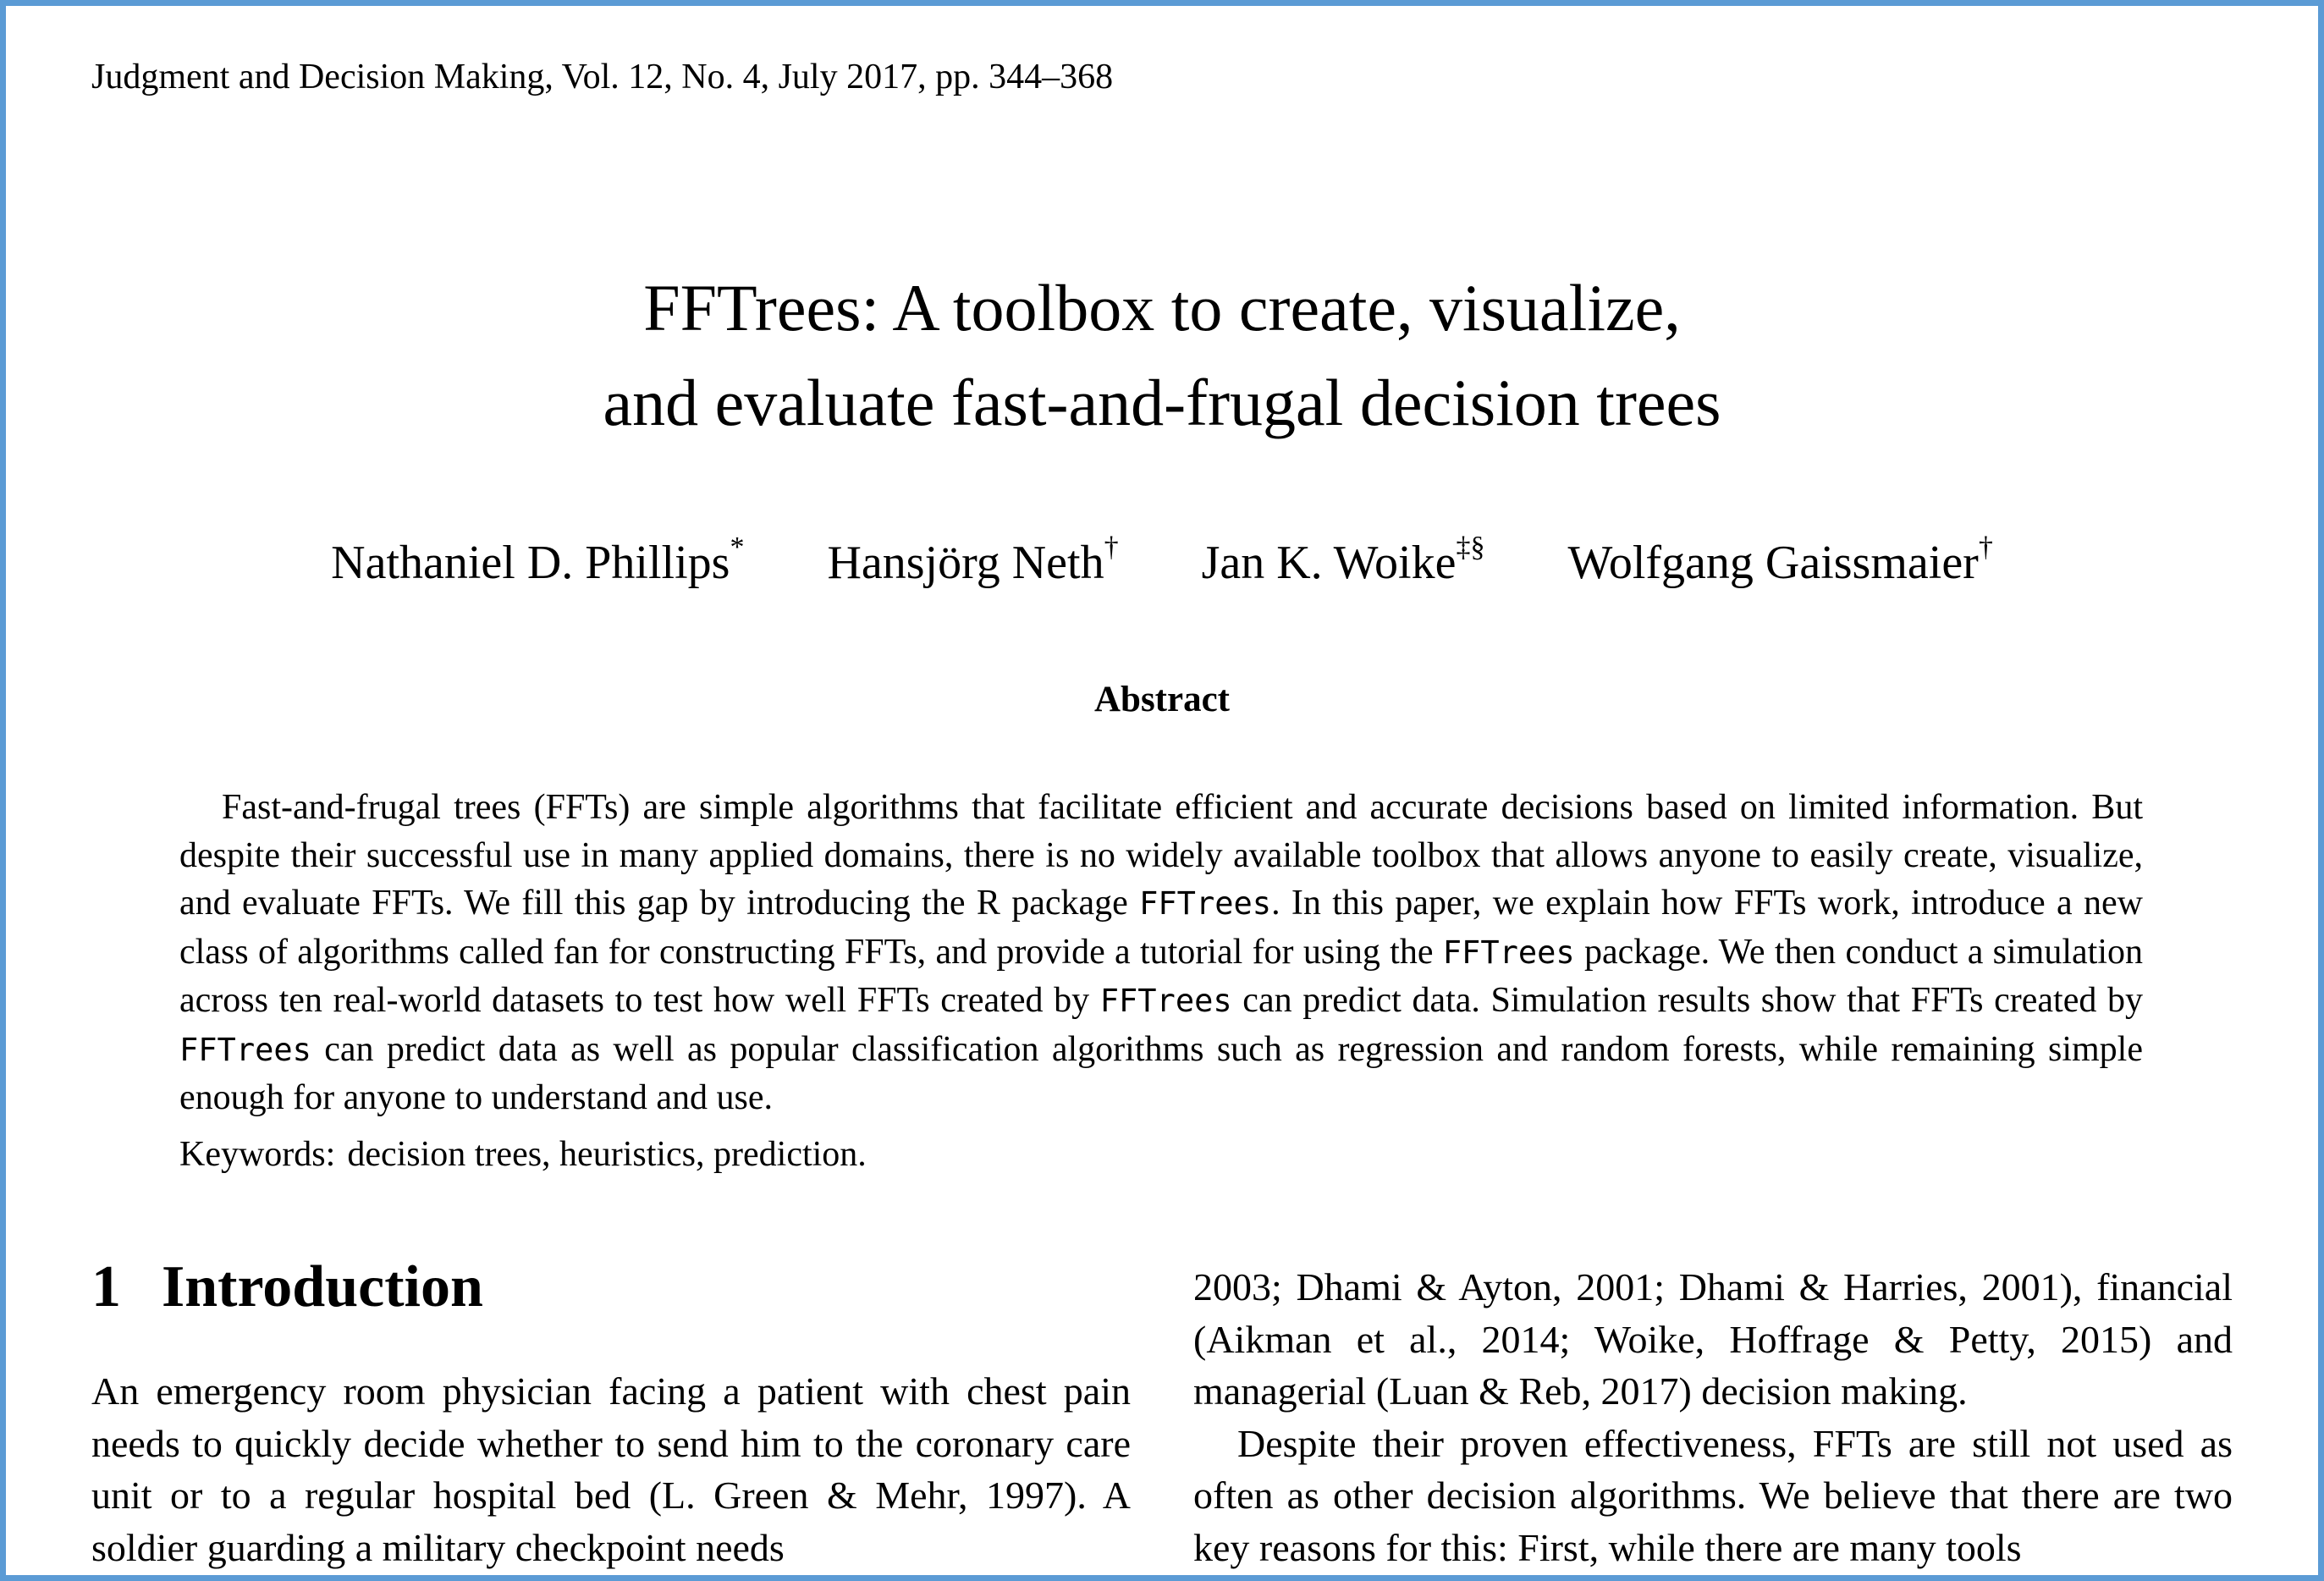  What do you see at coordinates (1773, 563) in the screenshot?
I see `author-name: Wolfgang Gaissmaier` at bounding box center [1773, 563].